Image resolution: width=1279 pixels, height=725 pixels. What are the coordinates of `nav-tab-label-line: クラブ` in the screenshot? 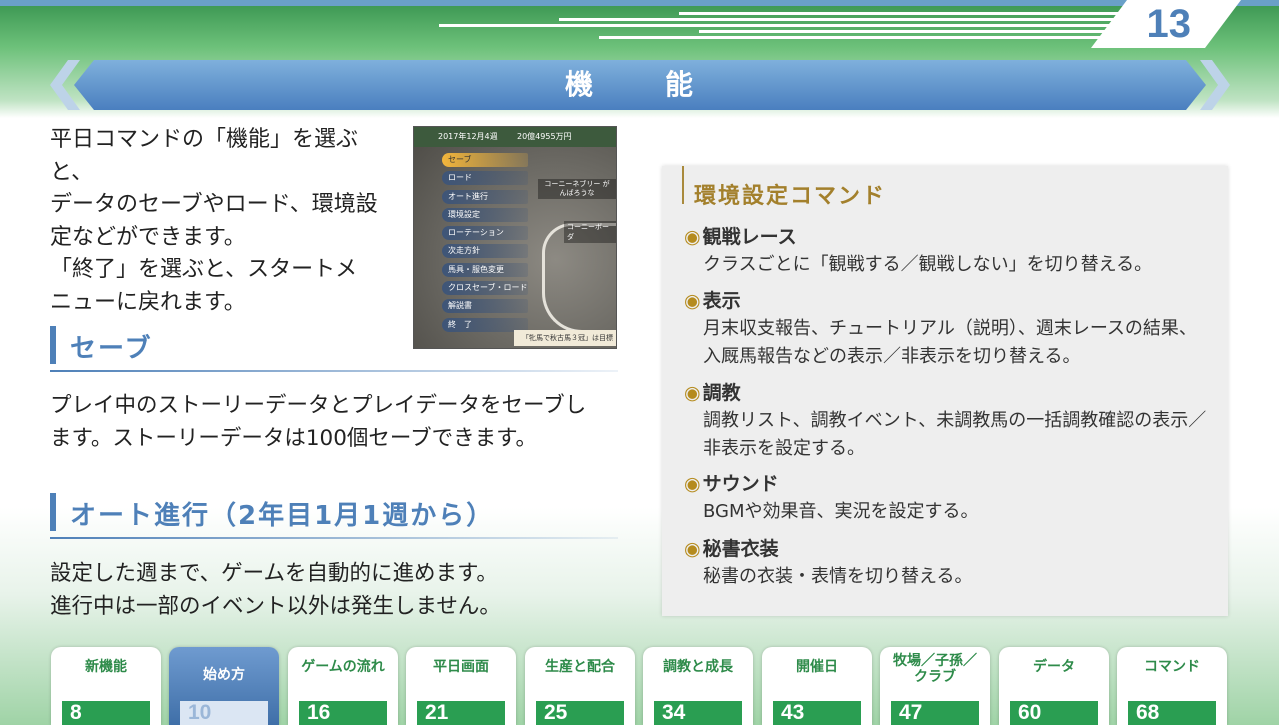 It's located at (935, 677).